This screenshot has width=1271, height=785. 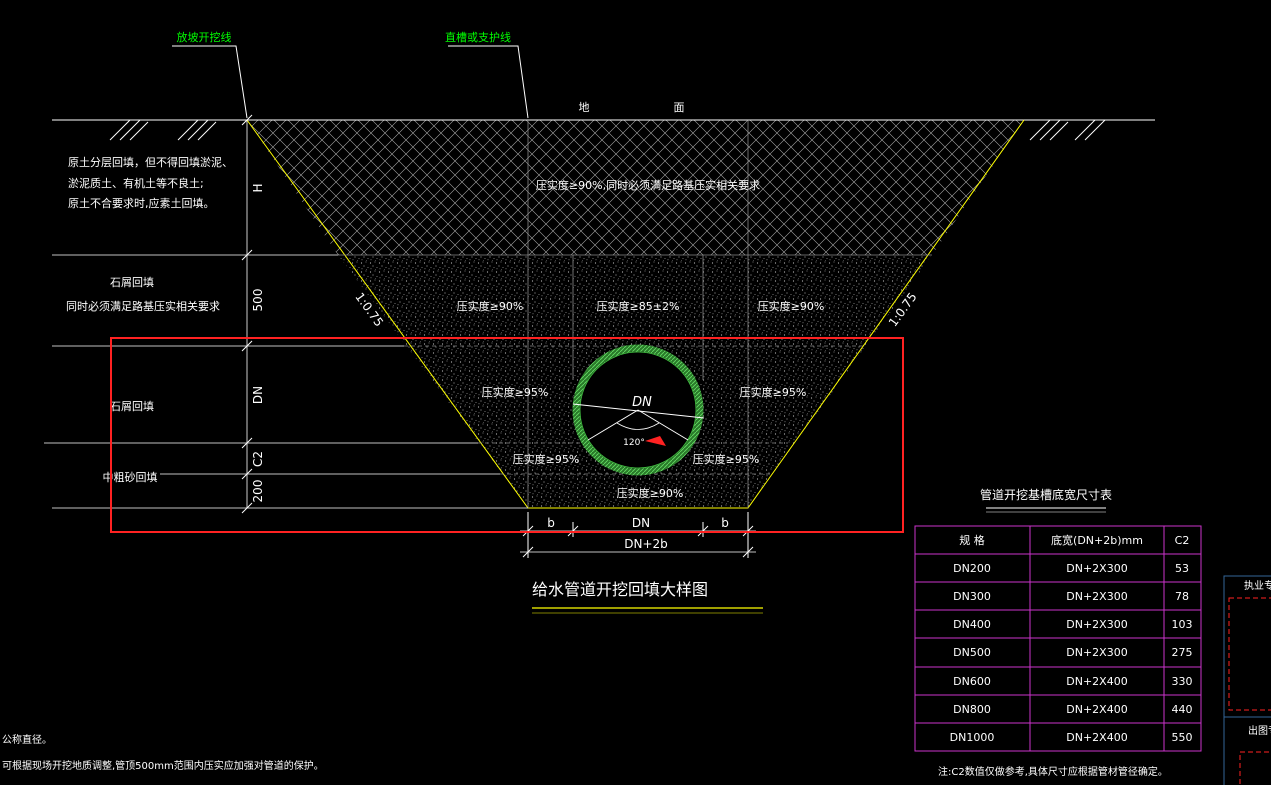 I want to click on dim-200: 200, so click(x=258, y=491).